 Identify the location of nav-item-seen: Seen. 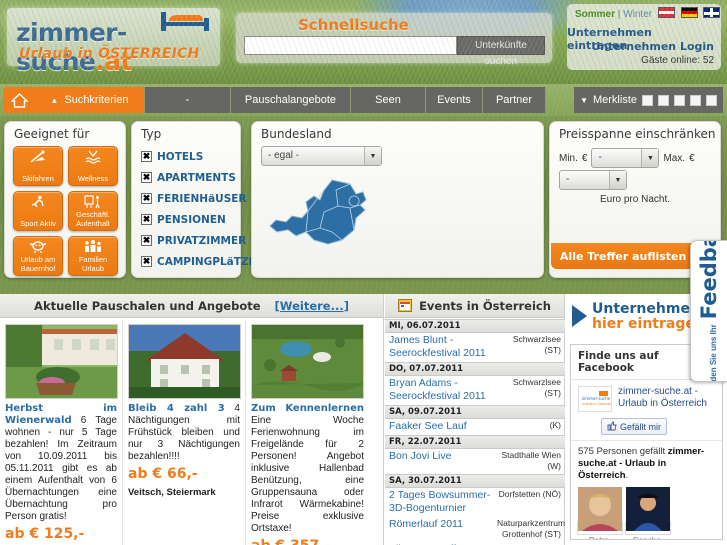
(388, 100).